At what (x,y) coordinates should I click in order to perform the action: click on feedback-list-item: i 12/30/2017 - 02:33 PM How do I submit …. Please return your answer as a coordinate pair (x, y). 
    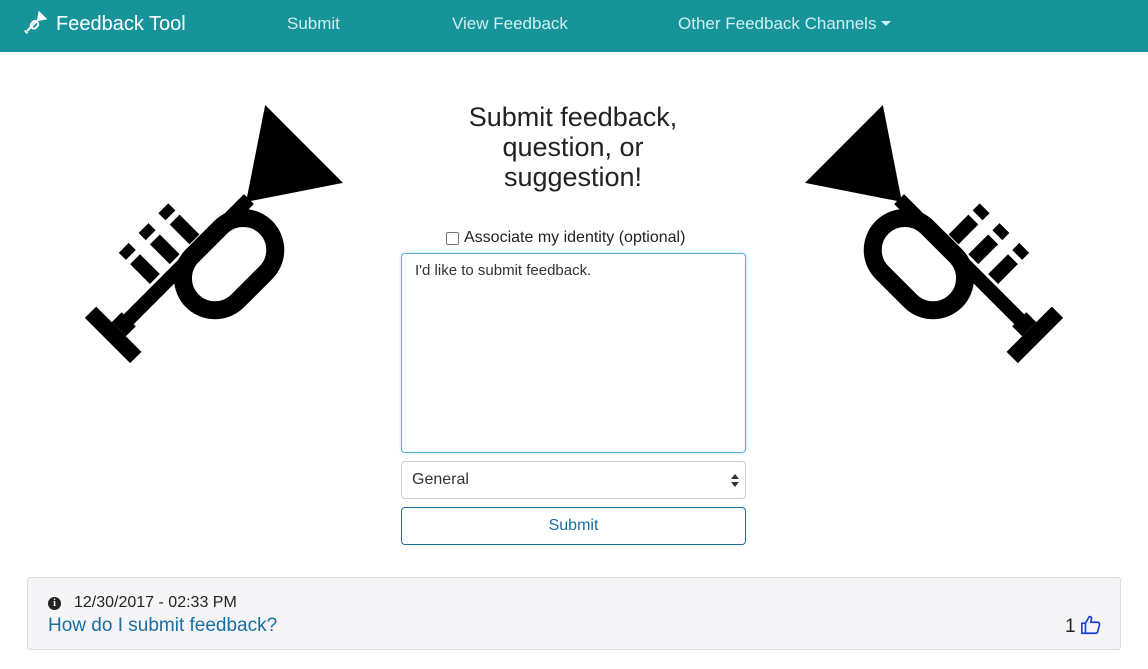
    Looking at the image, I should click on (574, 613).